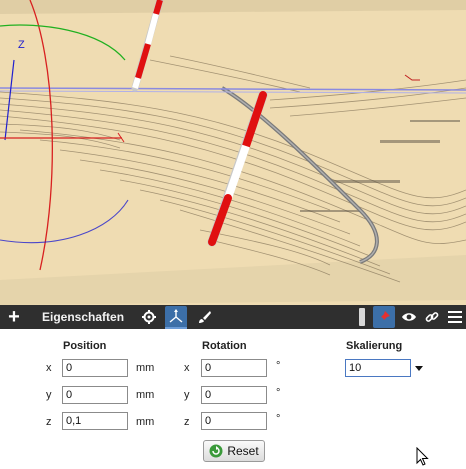 The height and width of the screenshot is (469, 466). I want to click on reset-icon, so click(216, 451).